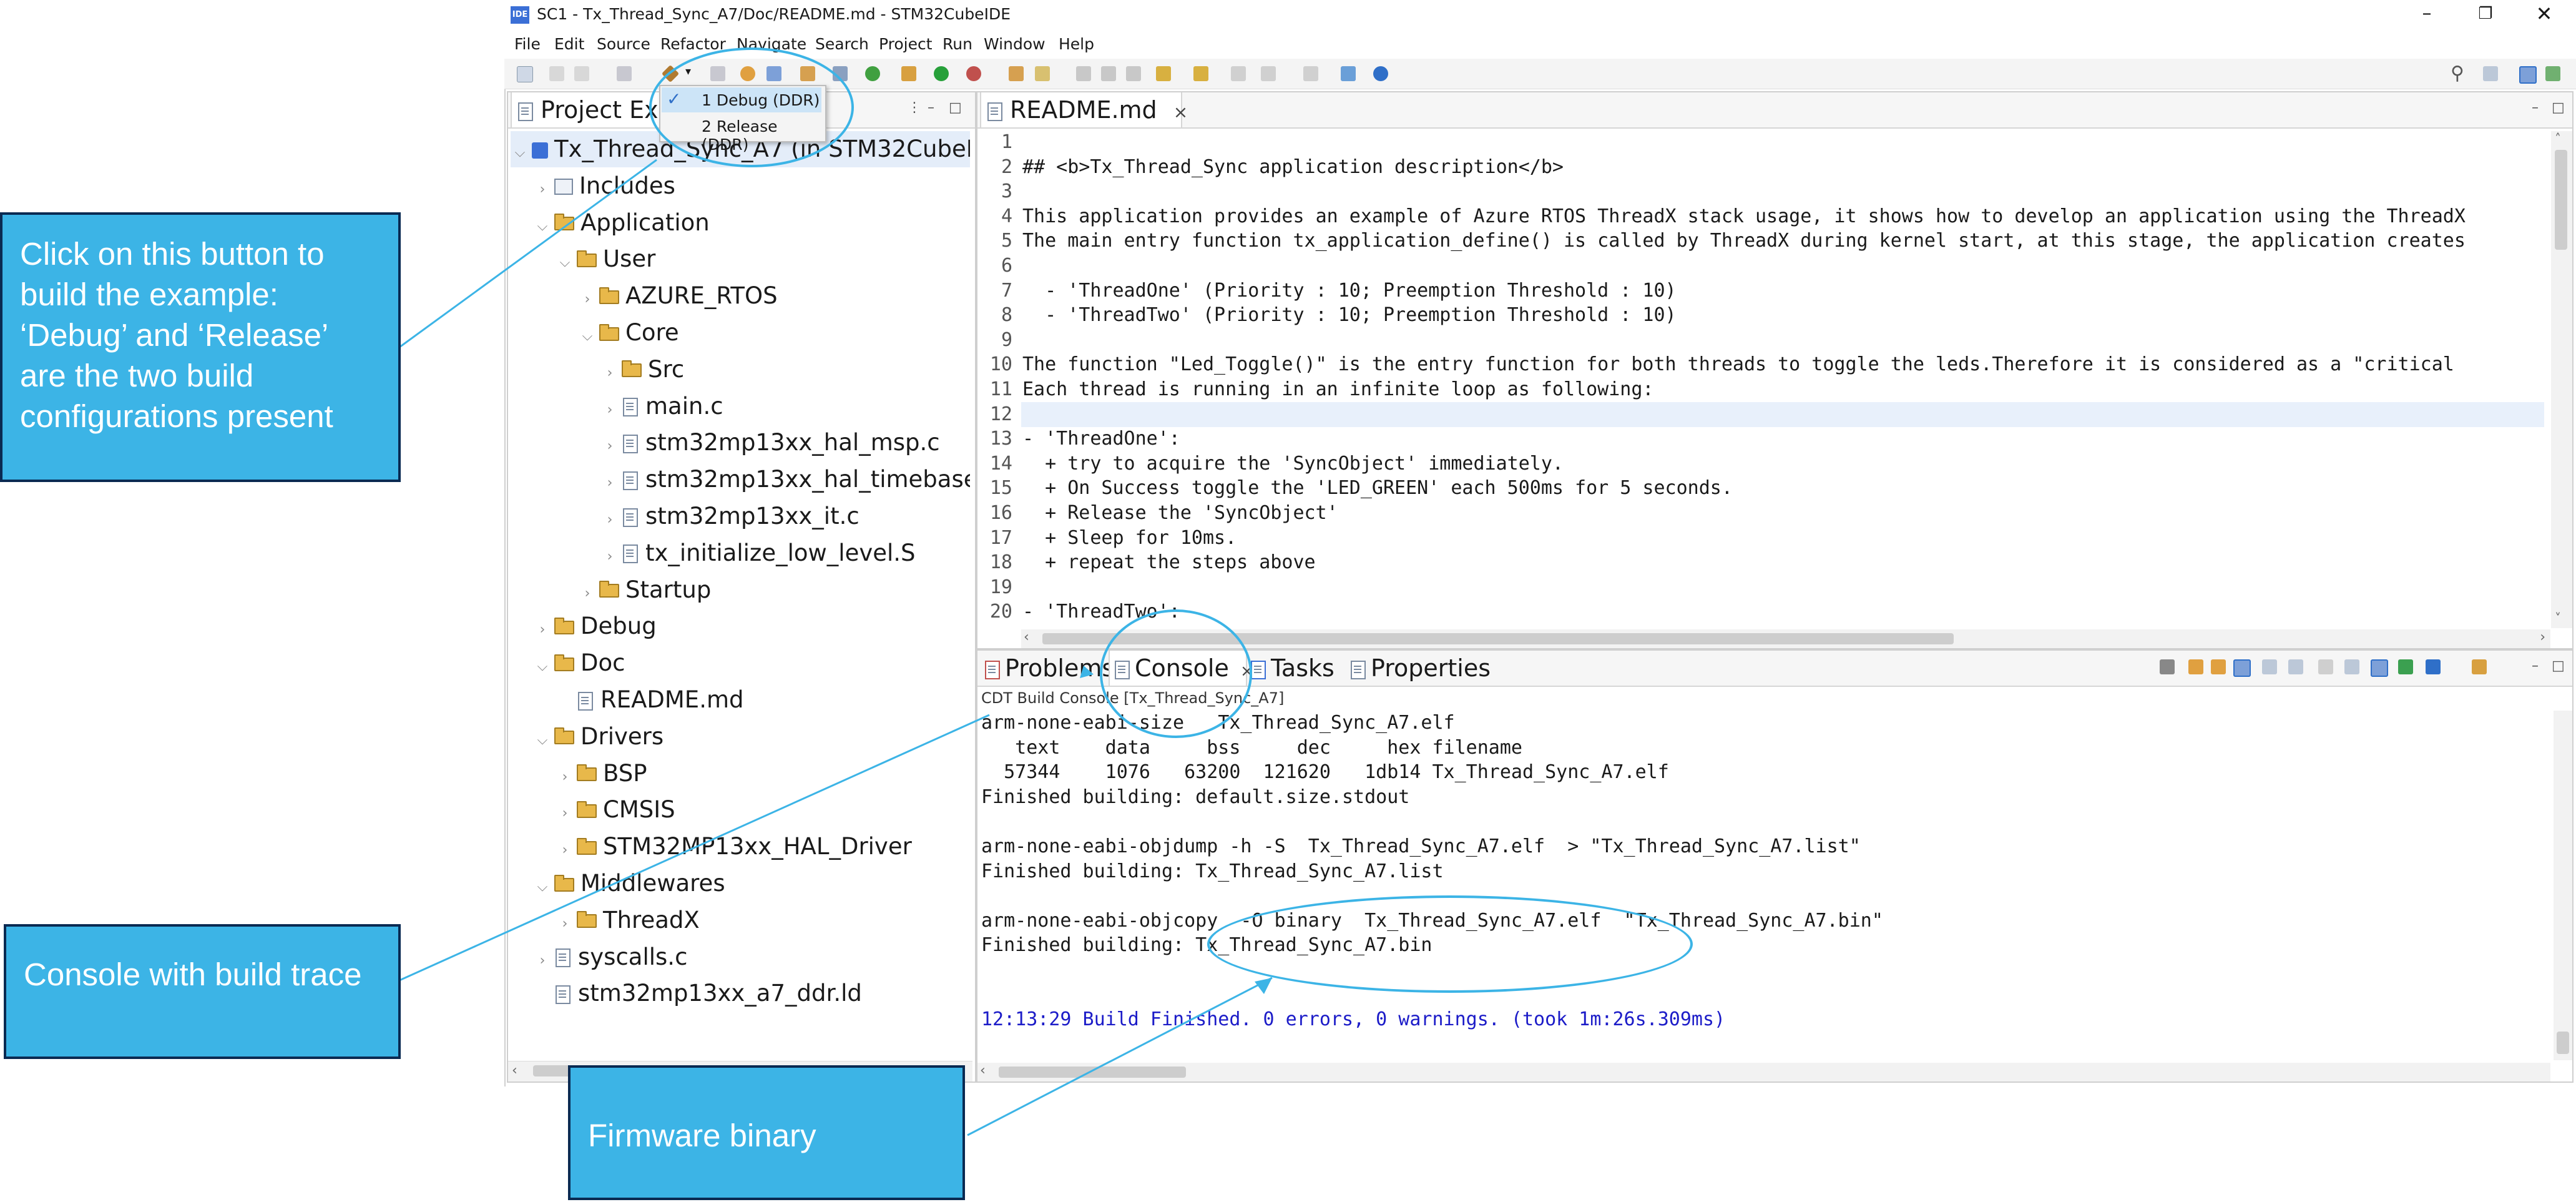  Describe the element at coordinates (766, 1132) in the screenshot. I see `firmware-callout: Firmware binary` at that location.